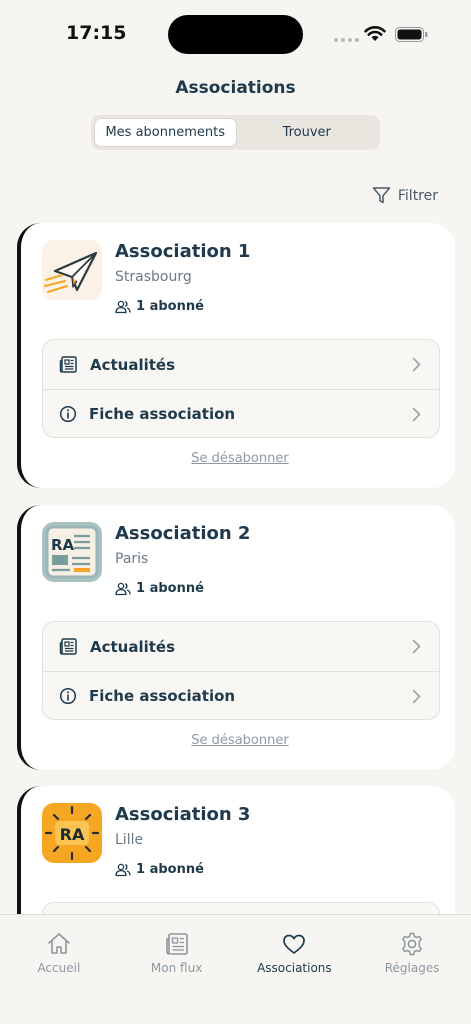 This screenshot has height=1024, width=471. I want to click on tab-label: Réglages, so click(412, 968).